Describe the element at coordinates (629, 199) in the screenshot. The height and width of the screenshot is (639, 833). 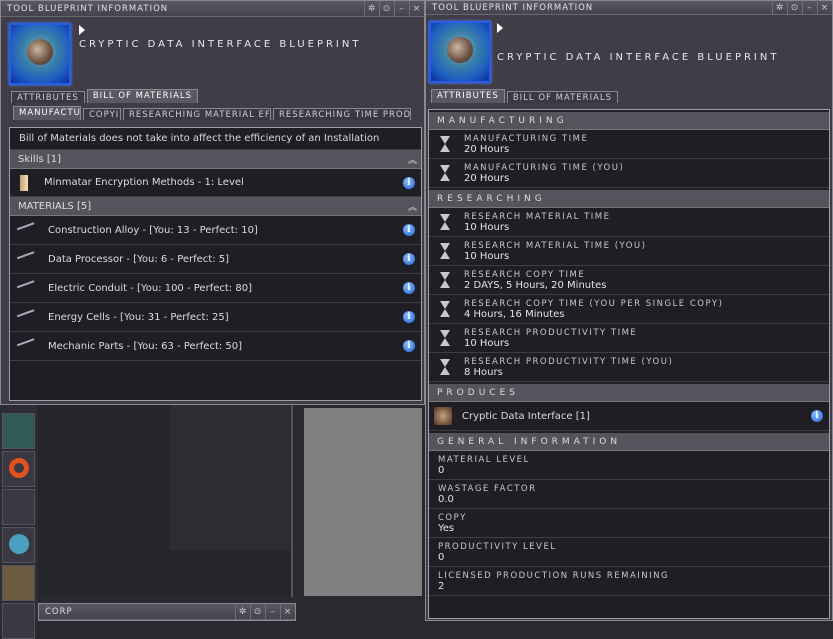
I see `researching-section-header: RESEARCHING` at that location.